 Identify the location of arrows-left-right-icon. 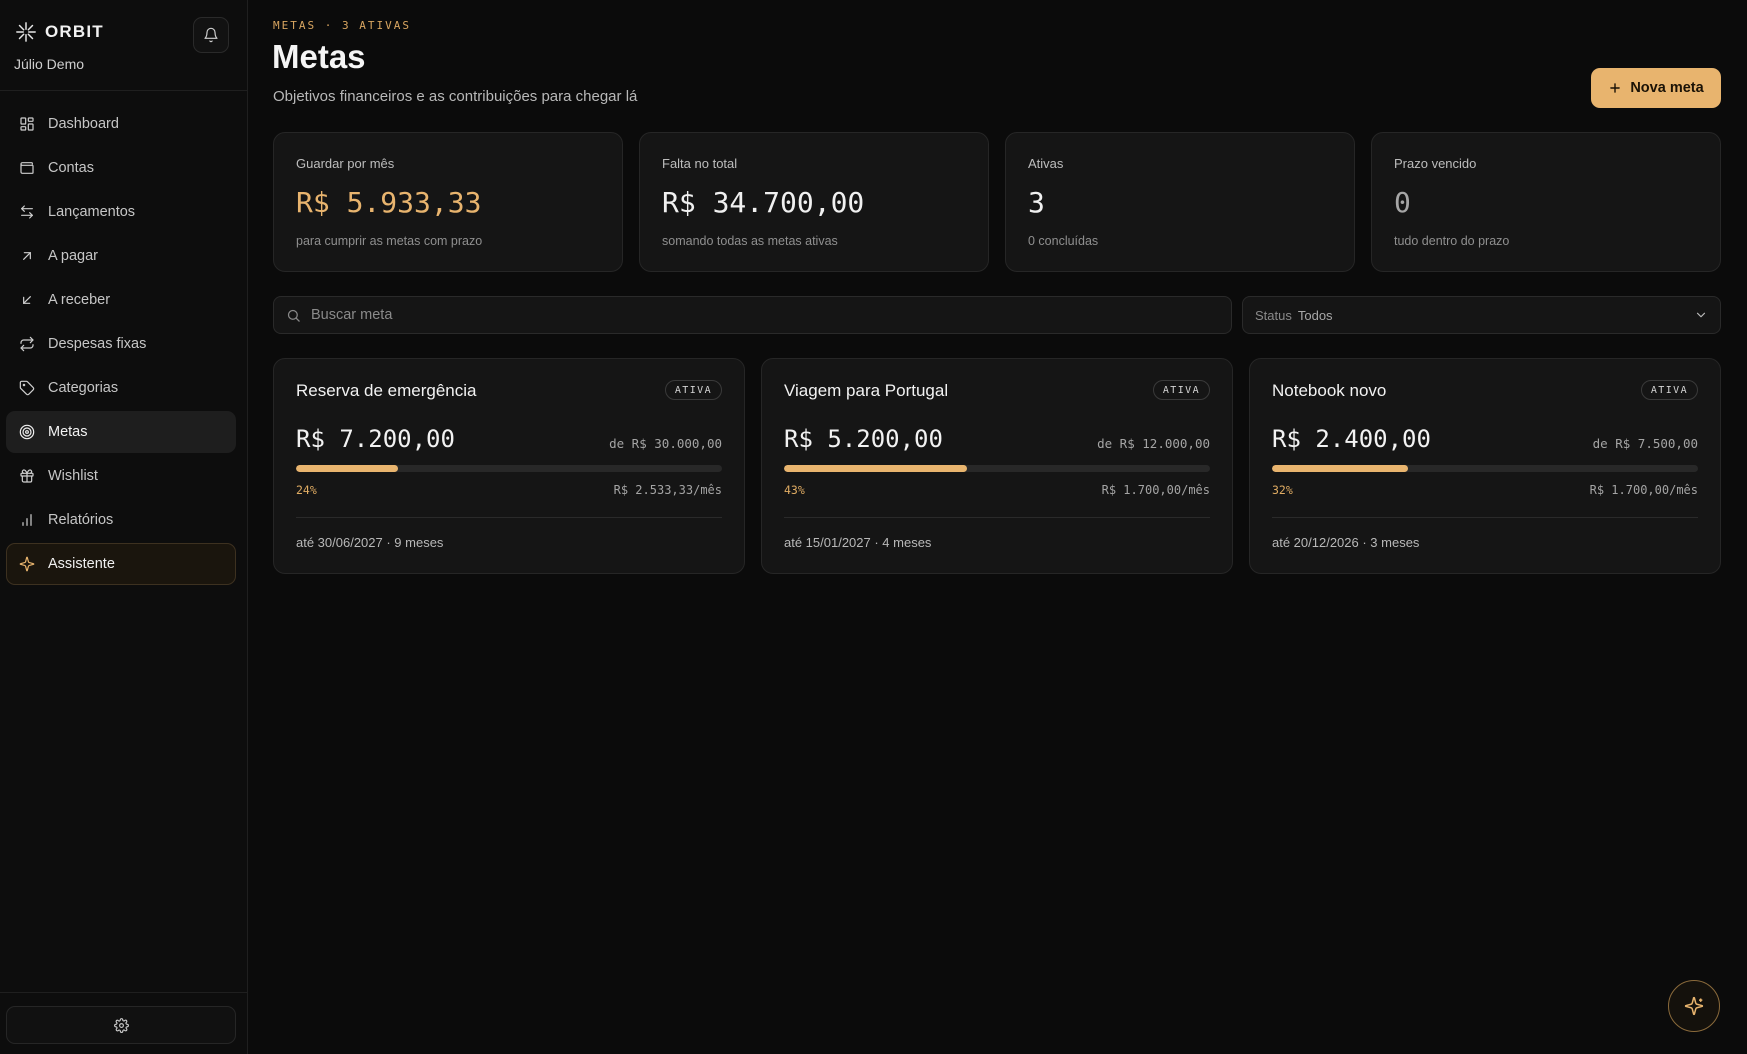
(27, 212).